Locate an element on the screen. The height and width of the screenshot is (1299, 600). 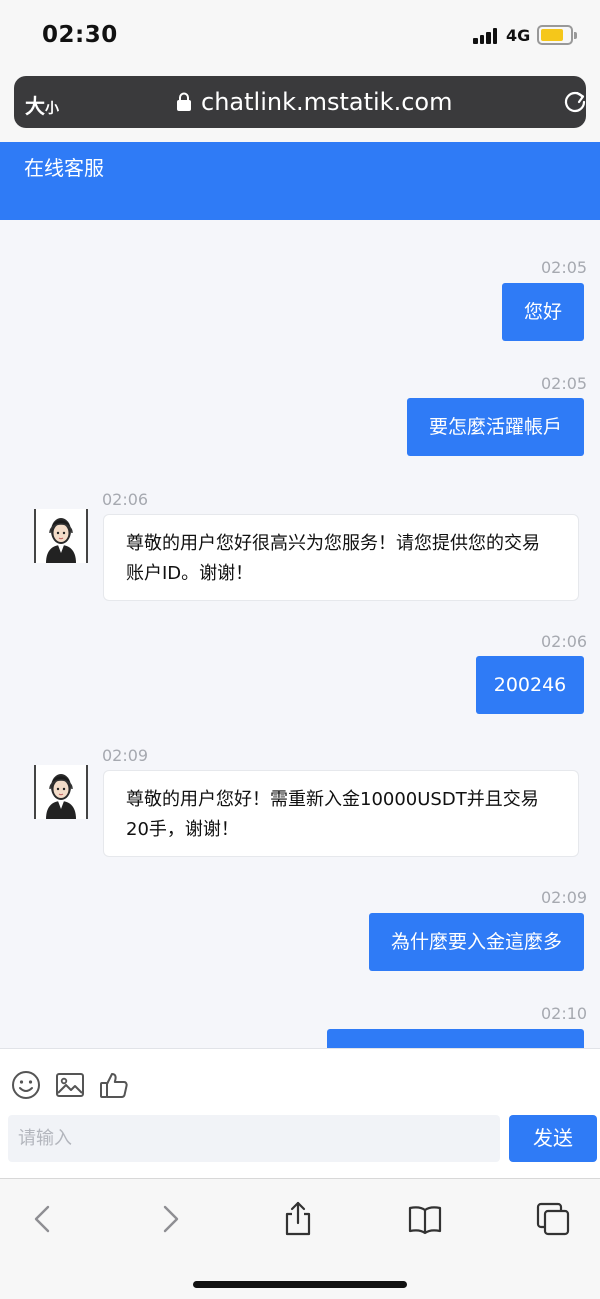
address-bar: 大小 chatlink.mstatik.com is located at coordinates (300, 102).